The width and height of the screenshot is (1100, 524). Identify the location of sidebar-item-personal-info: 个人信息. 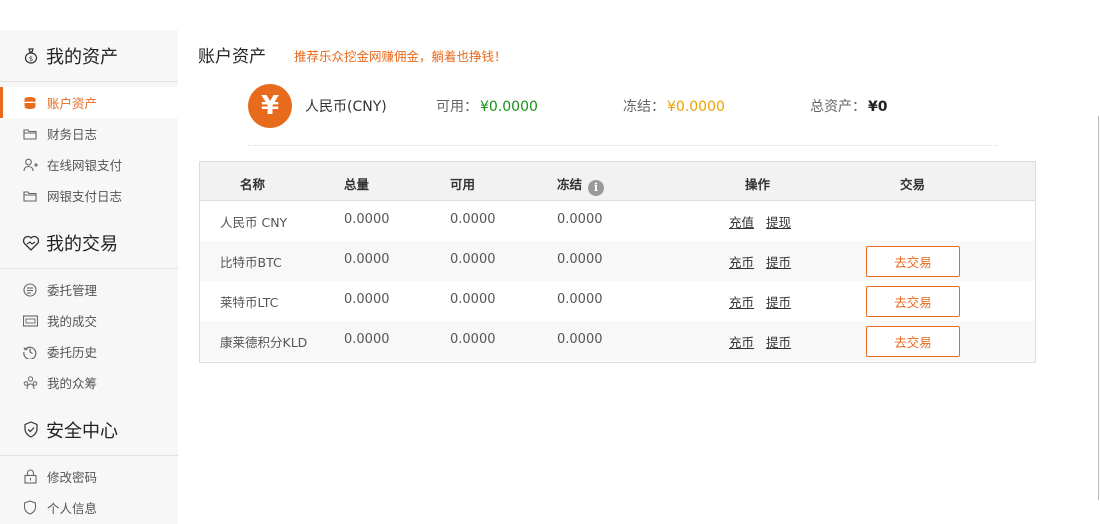
(89, 507).